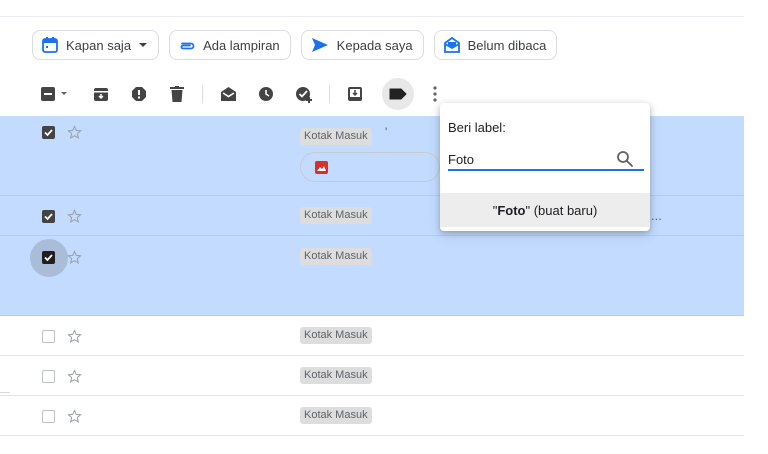 The image size is (768, 454). I want to click on label-as-popup: Beri label: "Foto" (buat baru), so click(545, 167).